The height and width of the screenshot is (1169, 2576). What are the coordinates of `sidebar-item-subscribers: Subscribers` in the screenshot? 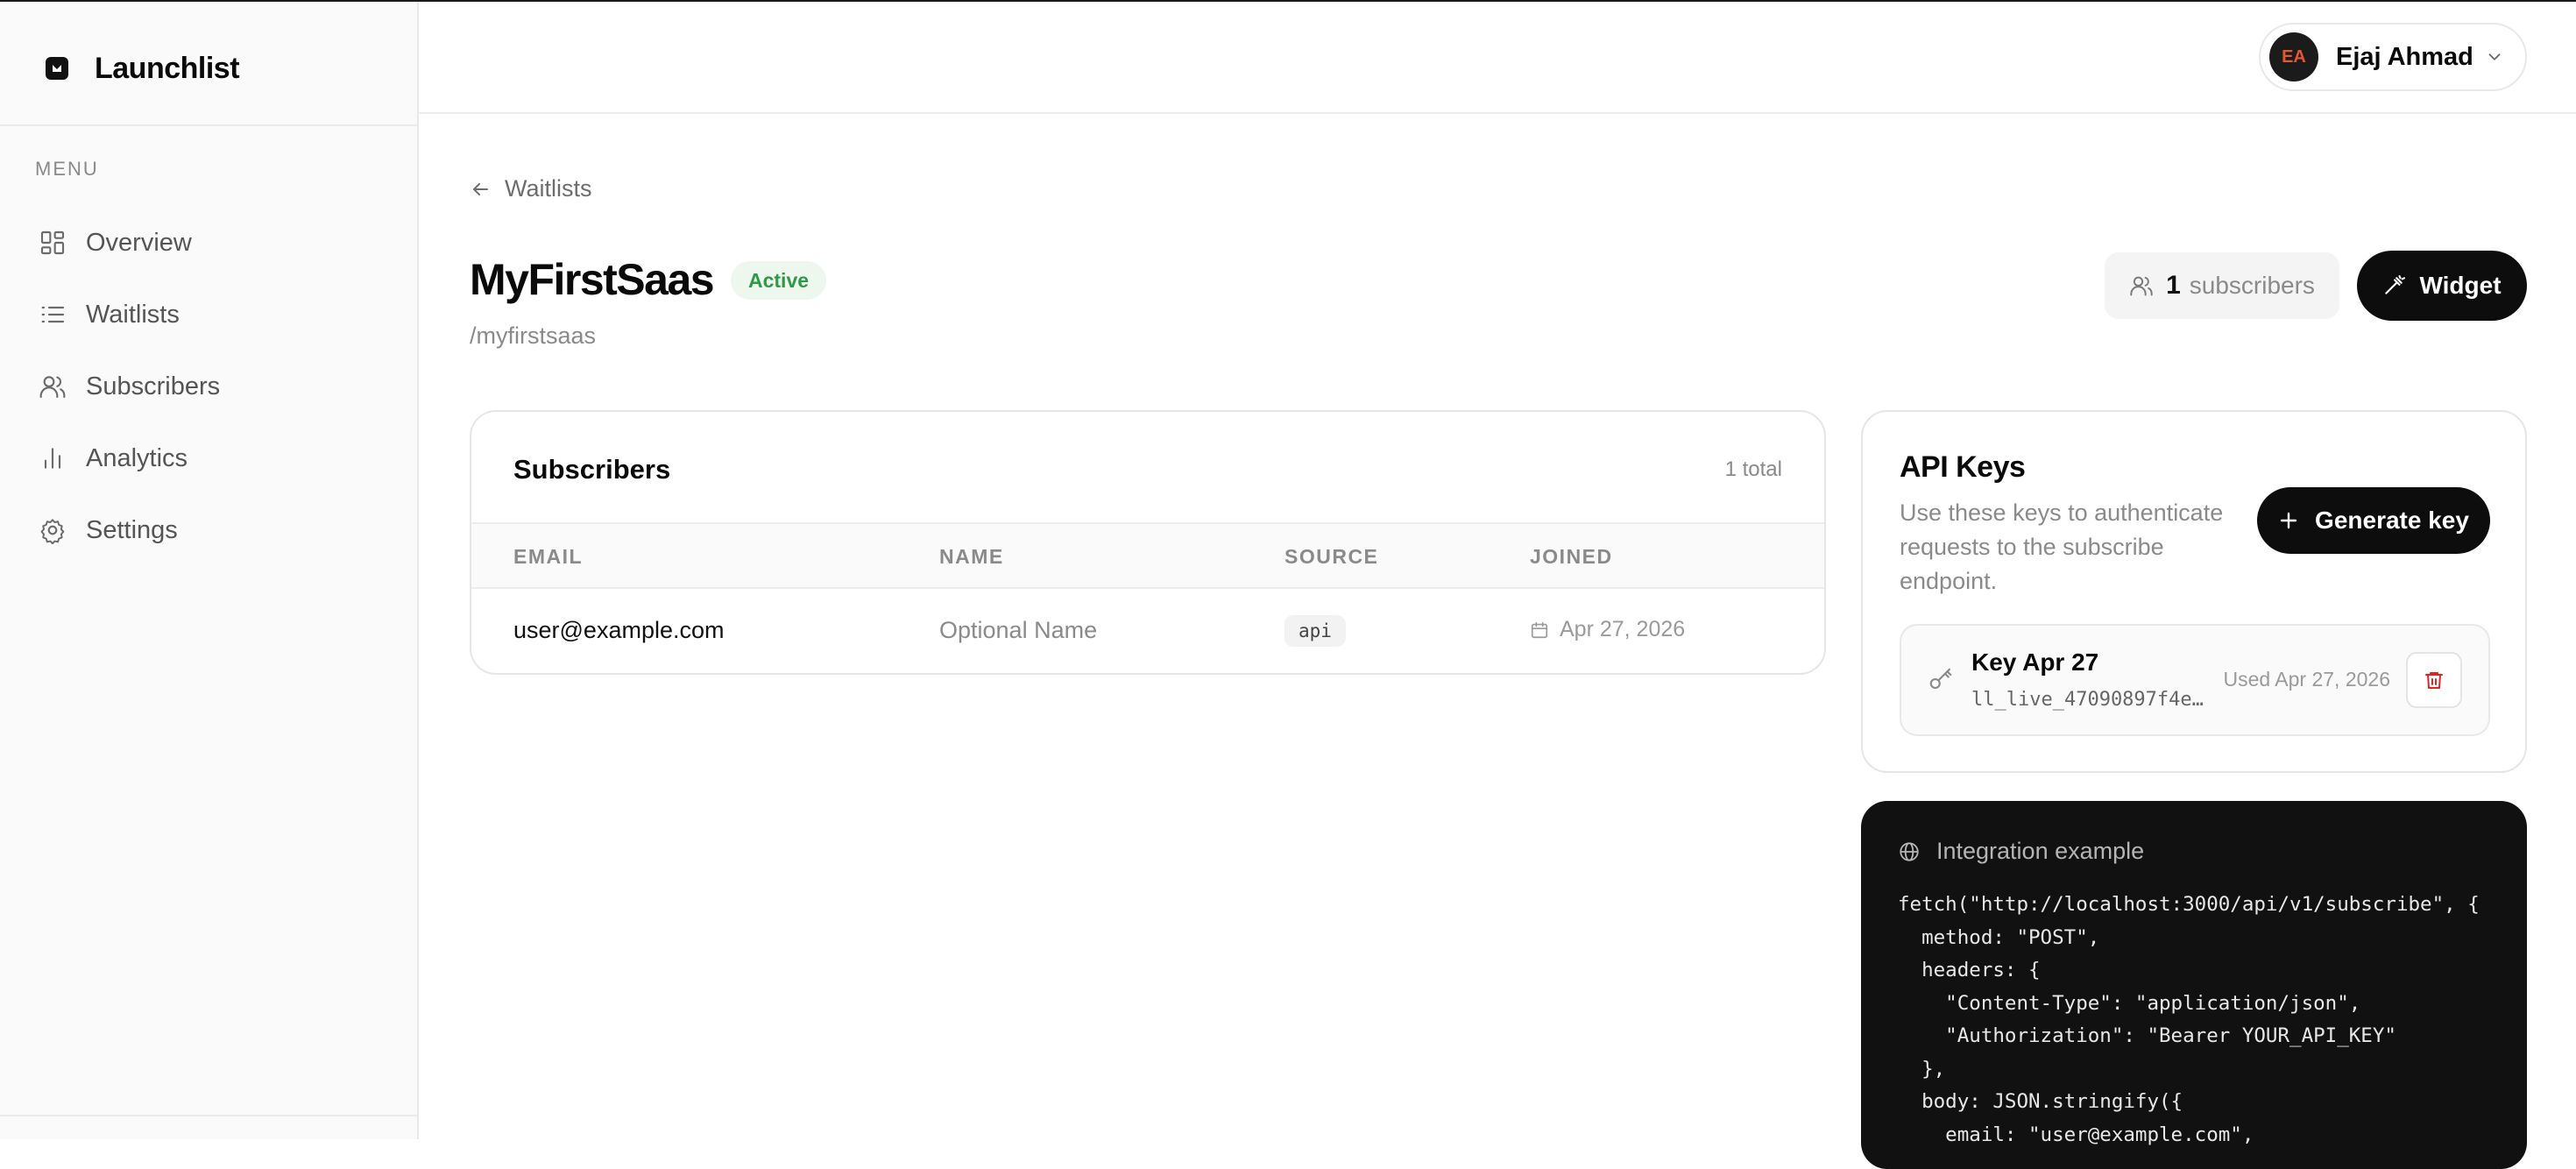 It's located at (209, 386).